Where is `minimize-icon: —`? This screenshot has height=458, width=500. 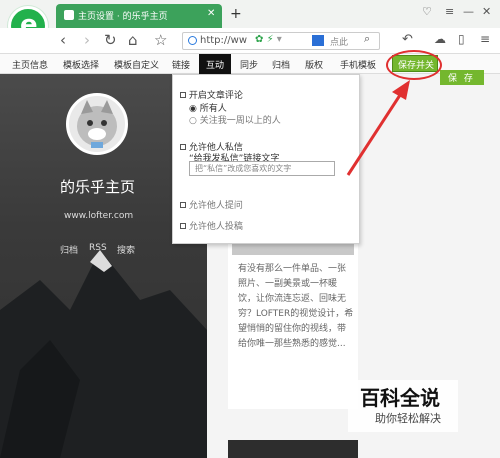
minimize-icon: — is located at coordinates (468, 11).